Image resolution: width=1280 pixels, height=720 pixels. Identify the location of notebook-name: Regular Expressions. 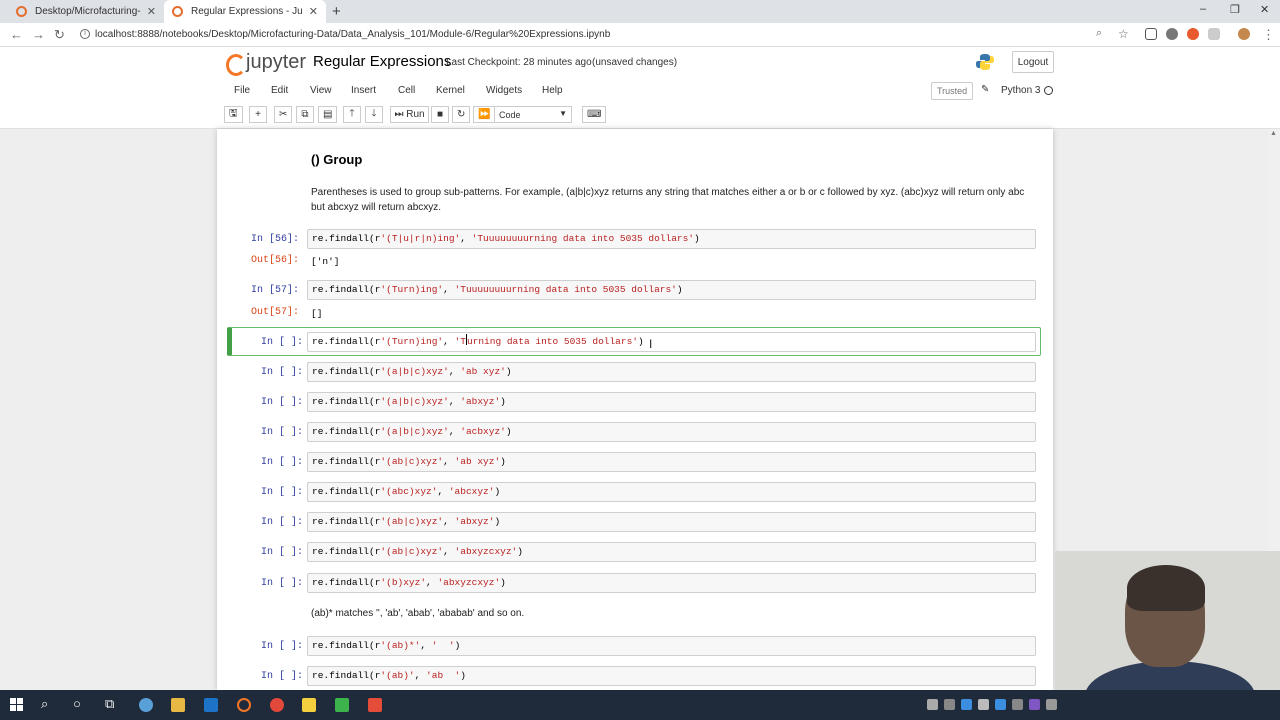
(382, 61).